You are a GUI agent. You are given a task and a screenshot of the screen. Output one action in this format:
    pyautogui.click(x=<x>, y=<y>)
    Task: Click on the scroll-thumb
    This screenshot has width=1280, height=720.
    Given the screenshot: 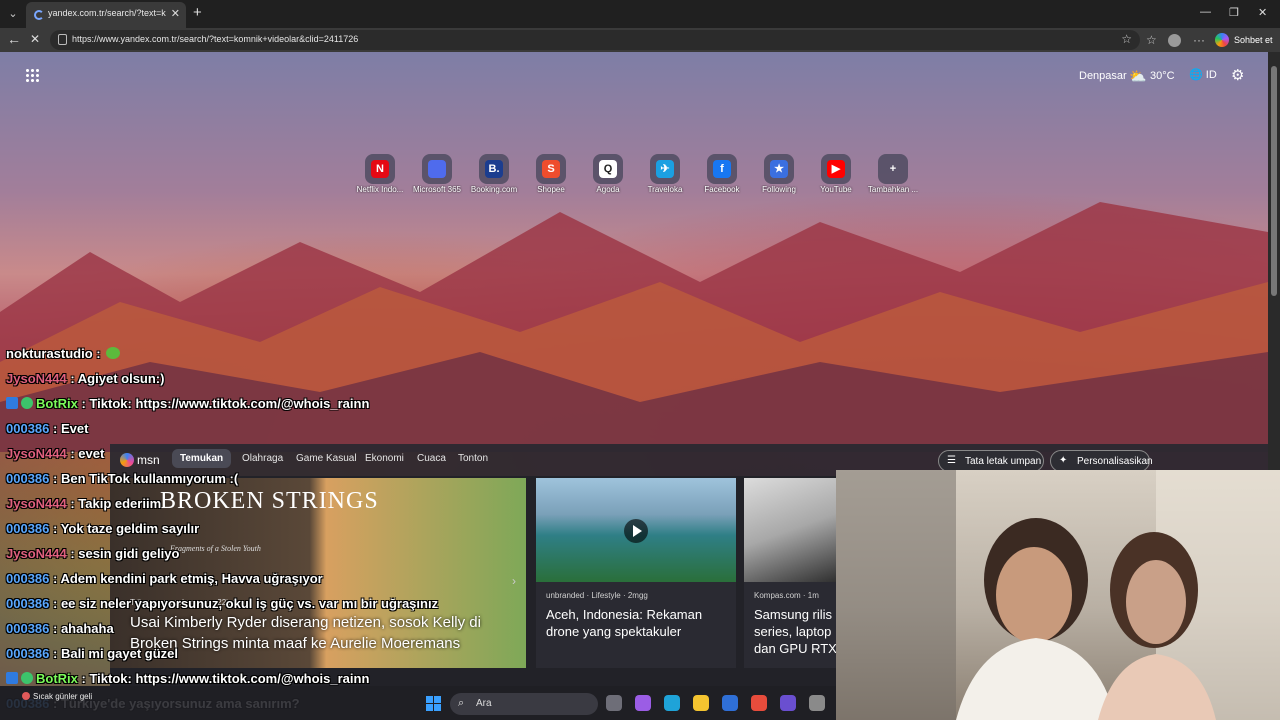 What is the action you would take?
    pyautogui.click(x=1274, y=181)
    